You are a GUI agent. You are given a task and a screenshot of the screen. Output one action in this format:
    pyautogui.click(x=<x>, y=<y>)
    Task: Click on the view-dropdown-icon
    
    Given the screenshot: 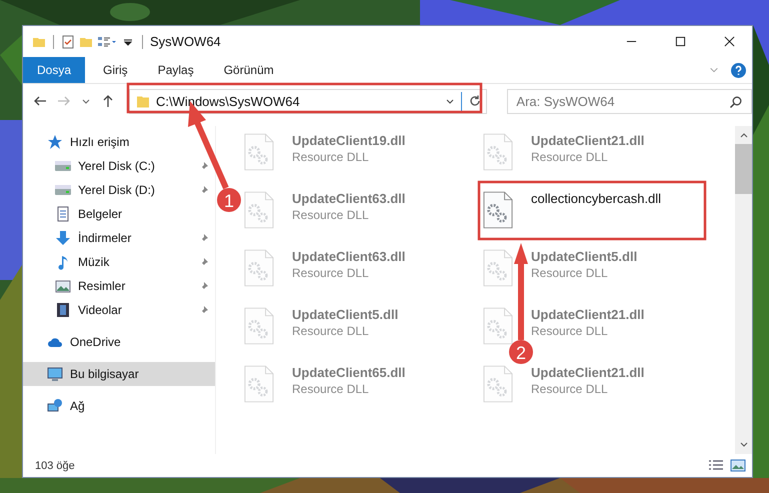 What is the action you would take?
    pyautogui.click(x=107, y=41)
    